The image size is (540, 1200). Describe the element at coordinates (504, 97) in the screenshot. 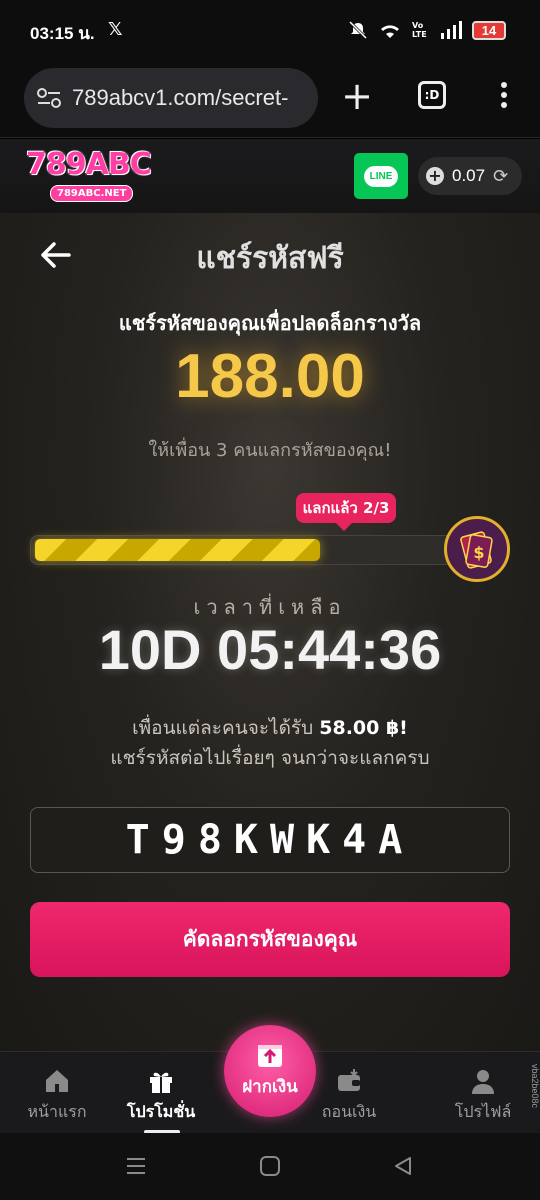

I see `browser-menu-button` at that location.